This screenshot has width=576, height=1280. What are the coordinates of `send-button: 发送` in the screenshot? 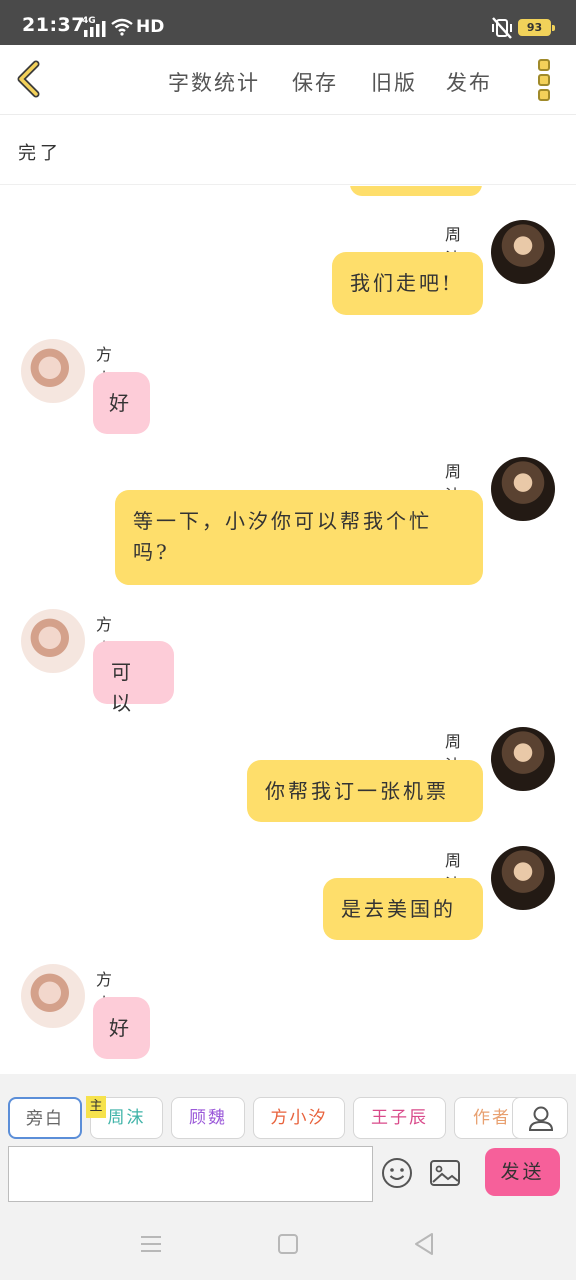 It's located at (522, 1172).